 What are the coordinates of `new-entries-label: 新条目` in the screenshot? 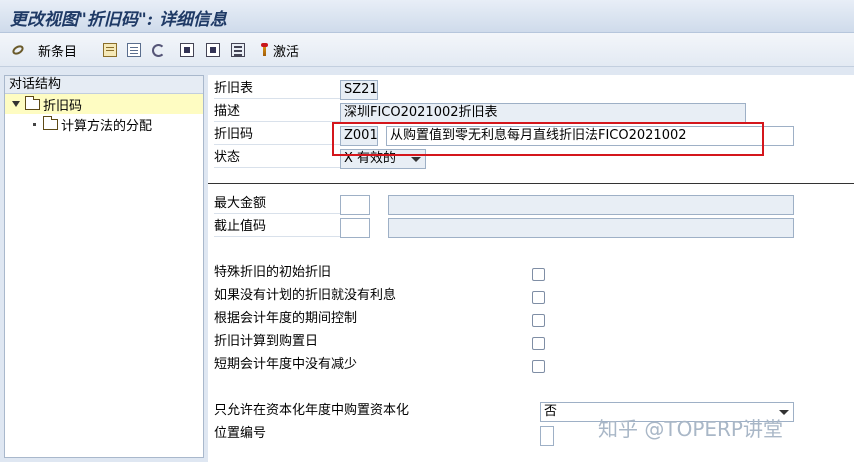 It's located at (58, 52).